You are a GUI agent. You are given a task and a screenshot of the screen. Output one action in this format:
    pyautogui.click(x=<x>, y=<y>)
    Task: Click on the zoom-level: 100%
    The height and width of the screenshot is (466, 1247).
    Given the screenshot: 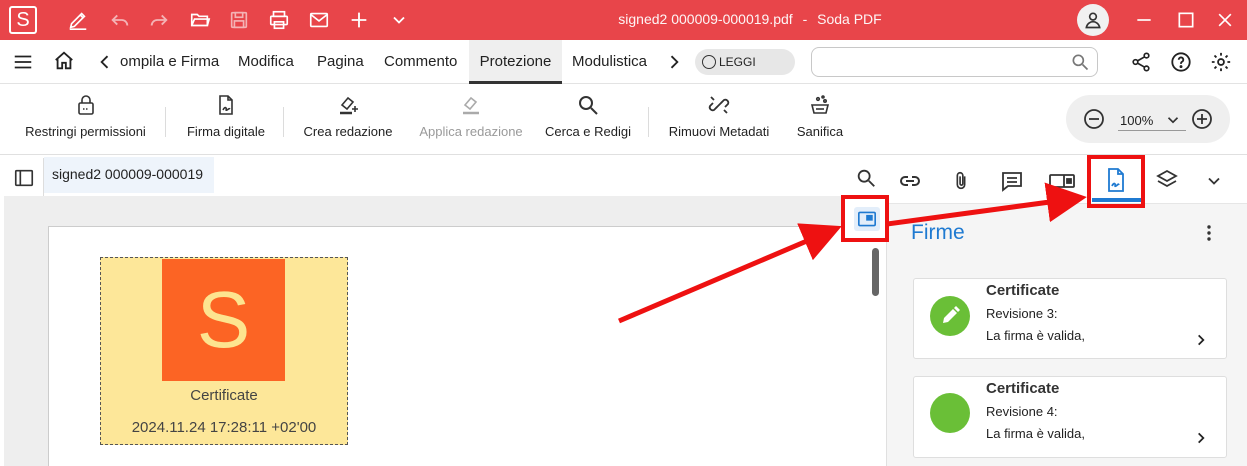 What is the action you would take?
    pyautogui.click(x=1136, y=120)
    